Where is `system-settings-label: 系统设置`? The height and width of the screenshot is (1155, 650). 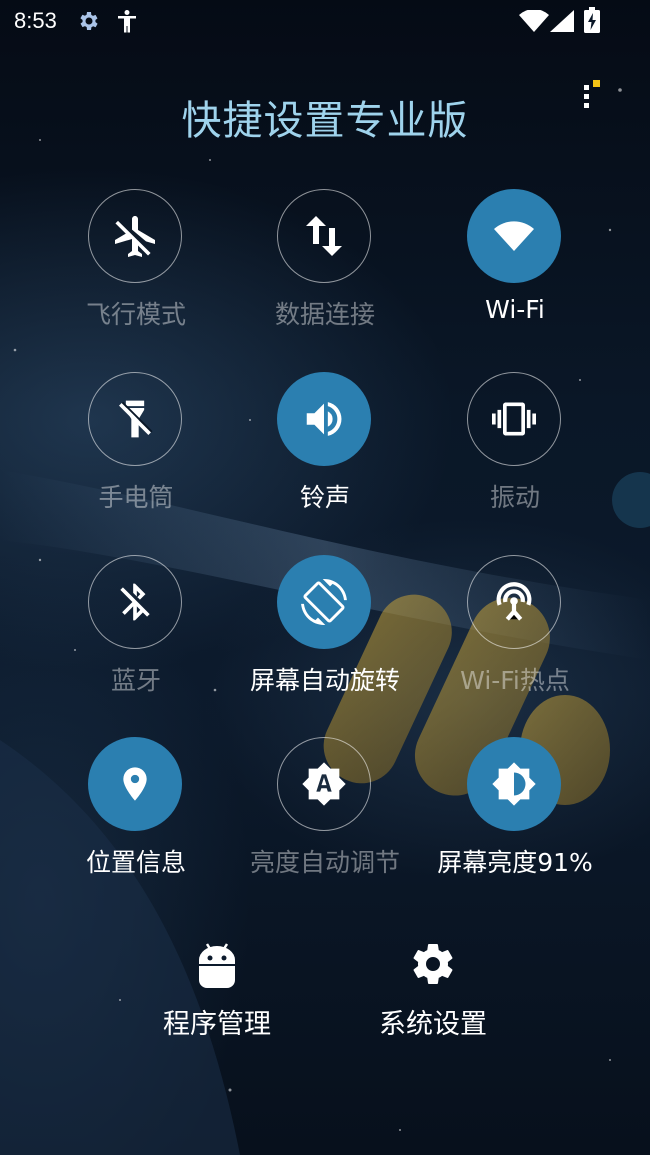
system-settings-label: 系统设置 is located at coordinates (433, 1024).